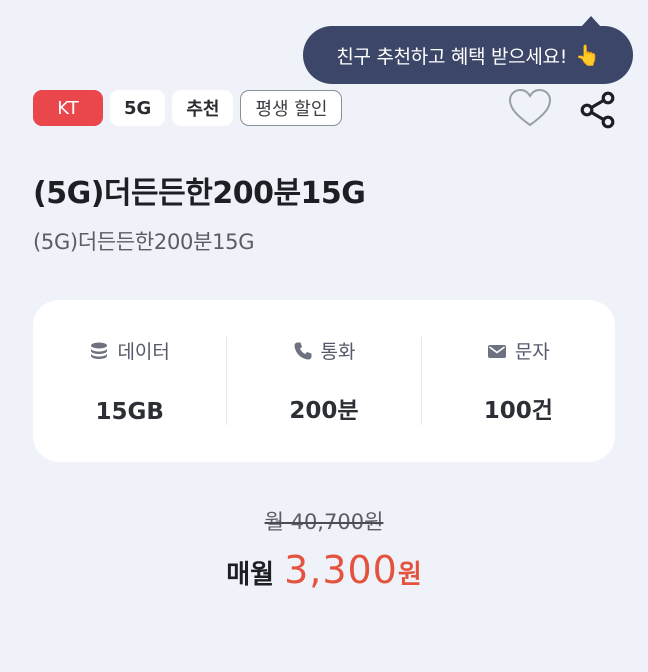 This screenshot has width=648, height=672. I want to click on spec-label: 통화, so click(338, 352).